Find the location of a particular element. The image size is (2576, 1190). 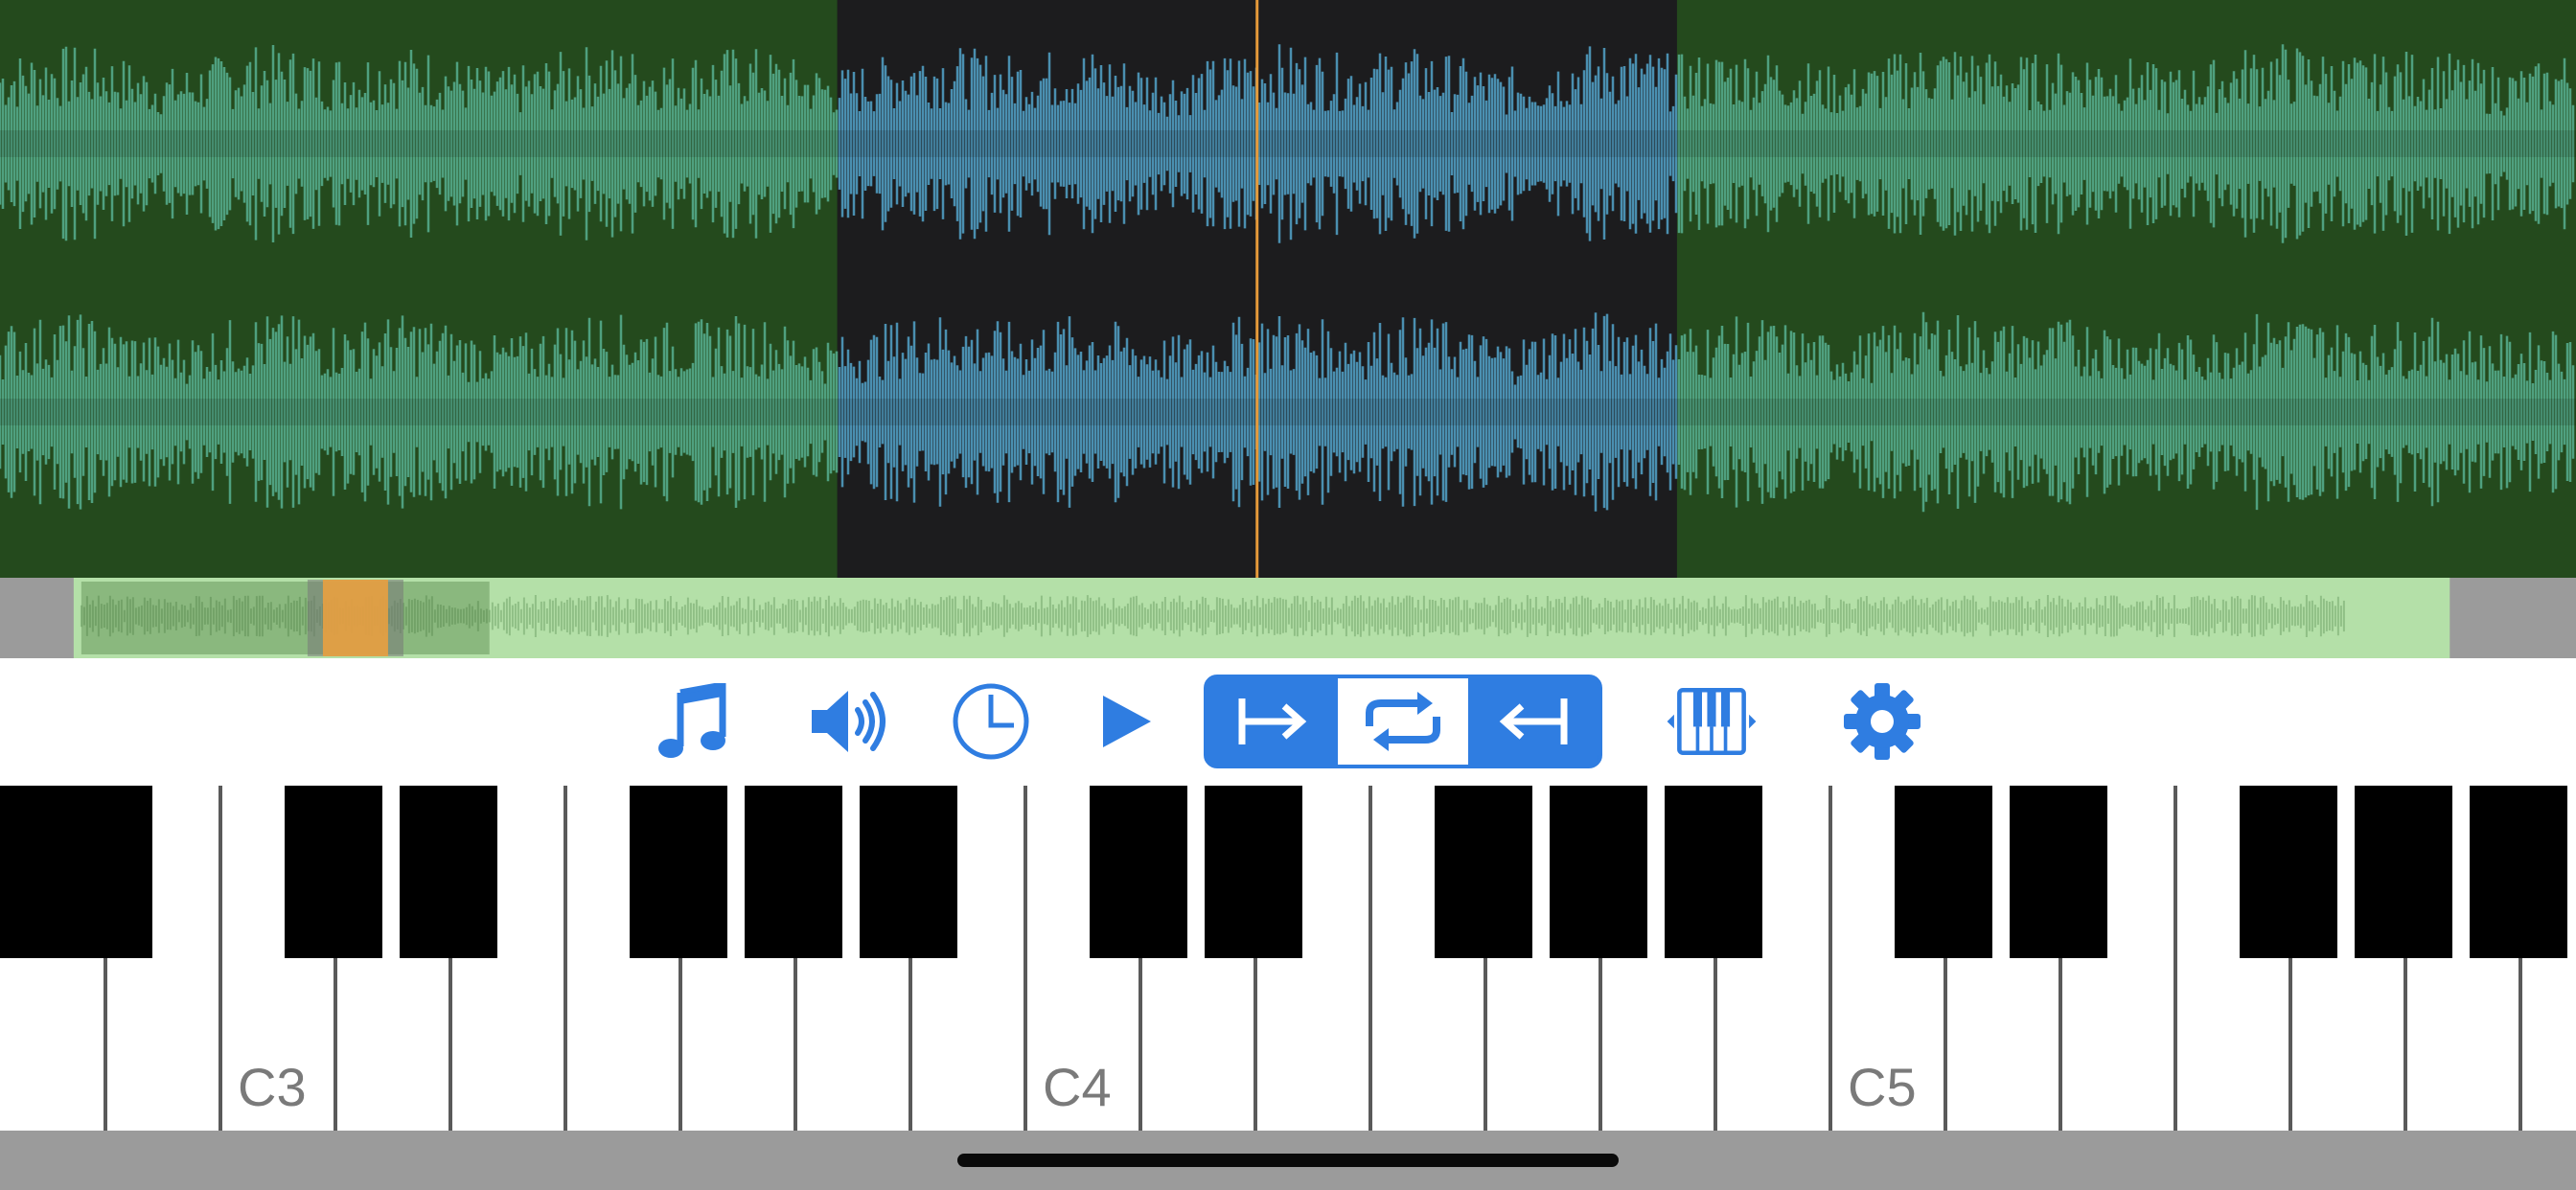

set-loop-start-button is located at coordinates (1273, 722).